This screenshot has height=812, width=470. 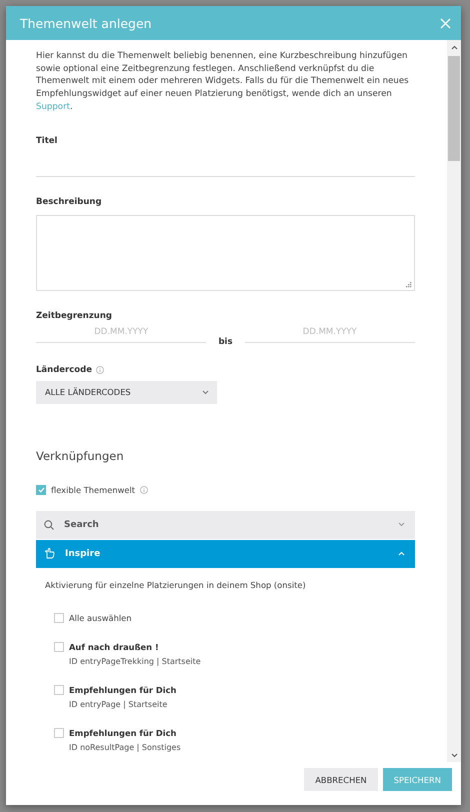 What do you see at coordinates (409, 285) in the screenshot?
I see `resize-handle-icon` at bounding box center [409, 285].